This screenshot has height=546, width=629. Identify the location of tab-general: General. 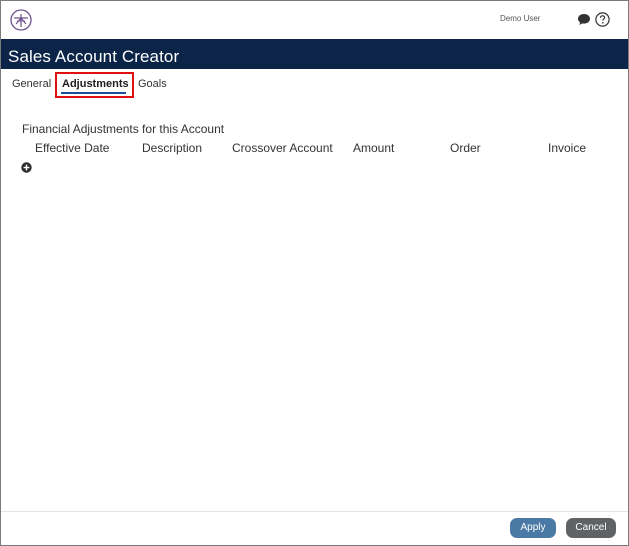
(31, 84).